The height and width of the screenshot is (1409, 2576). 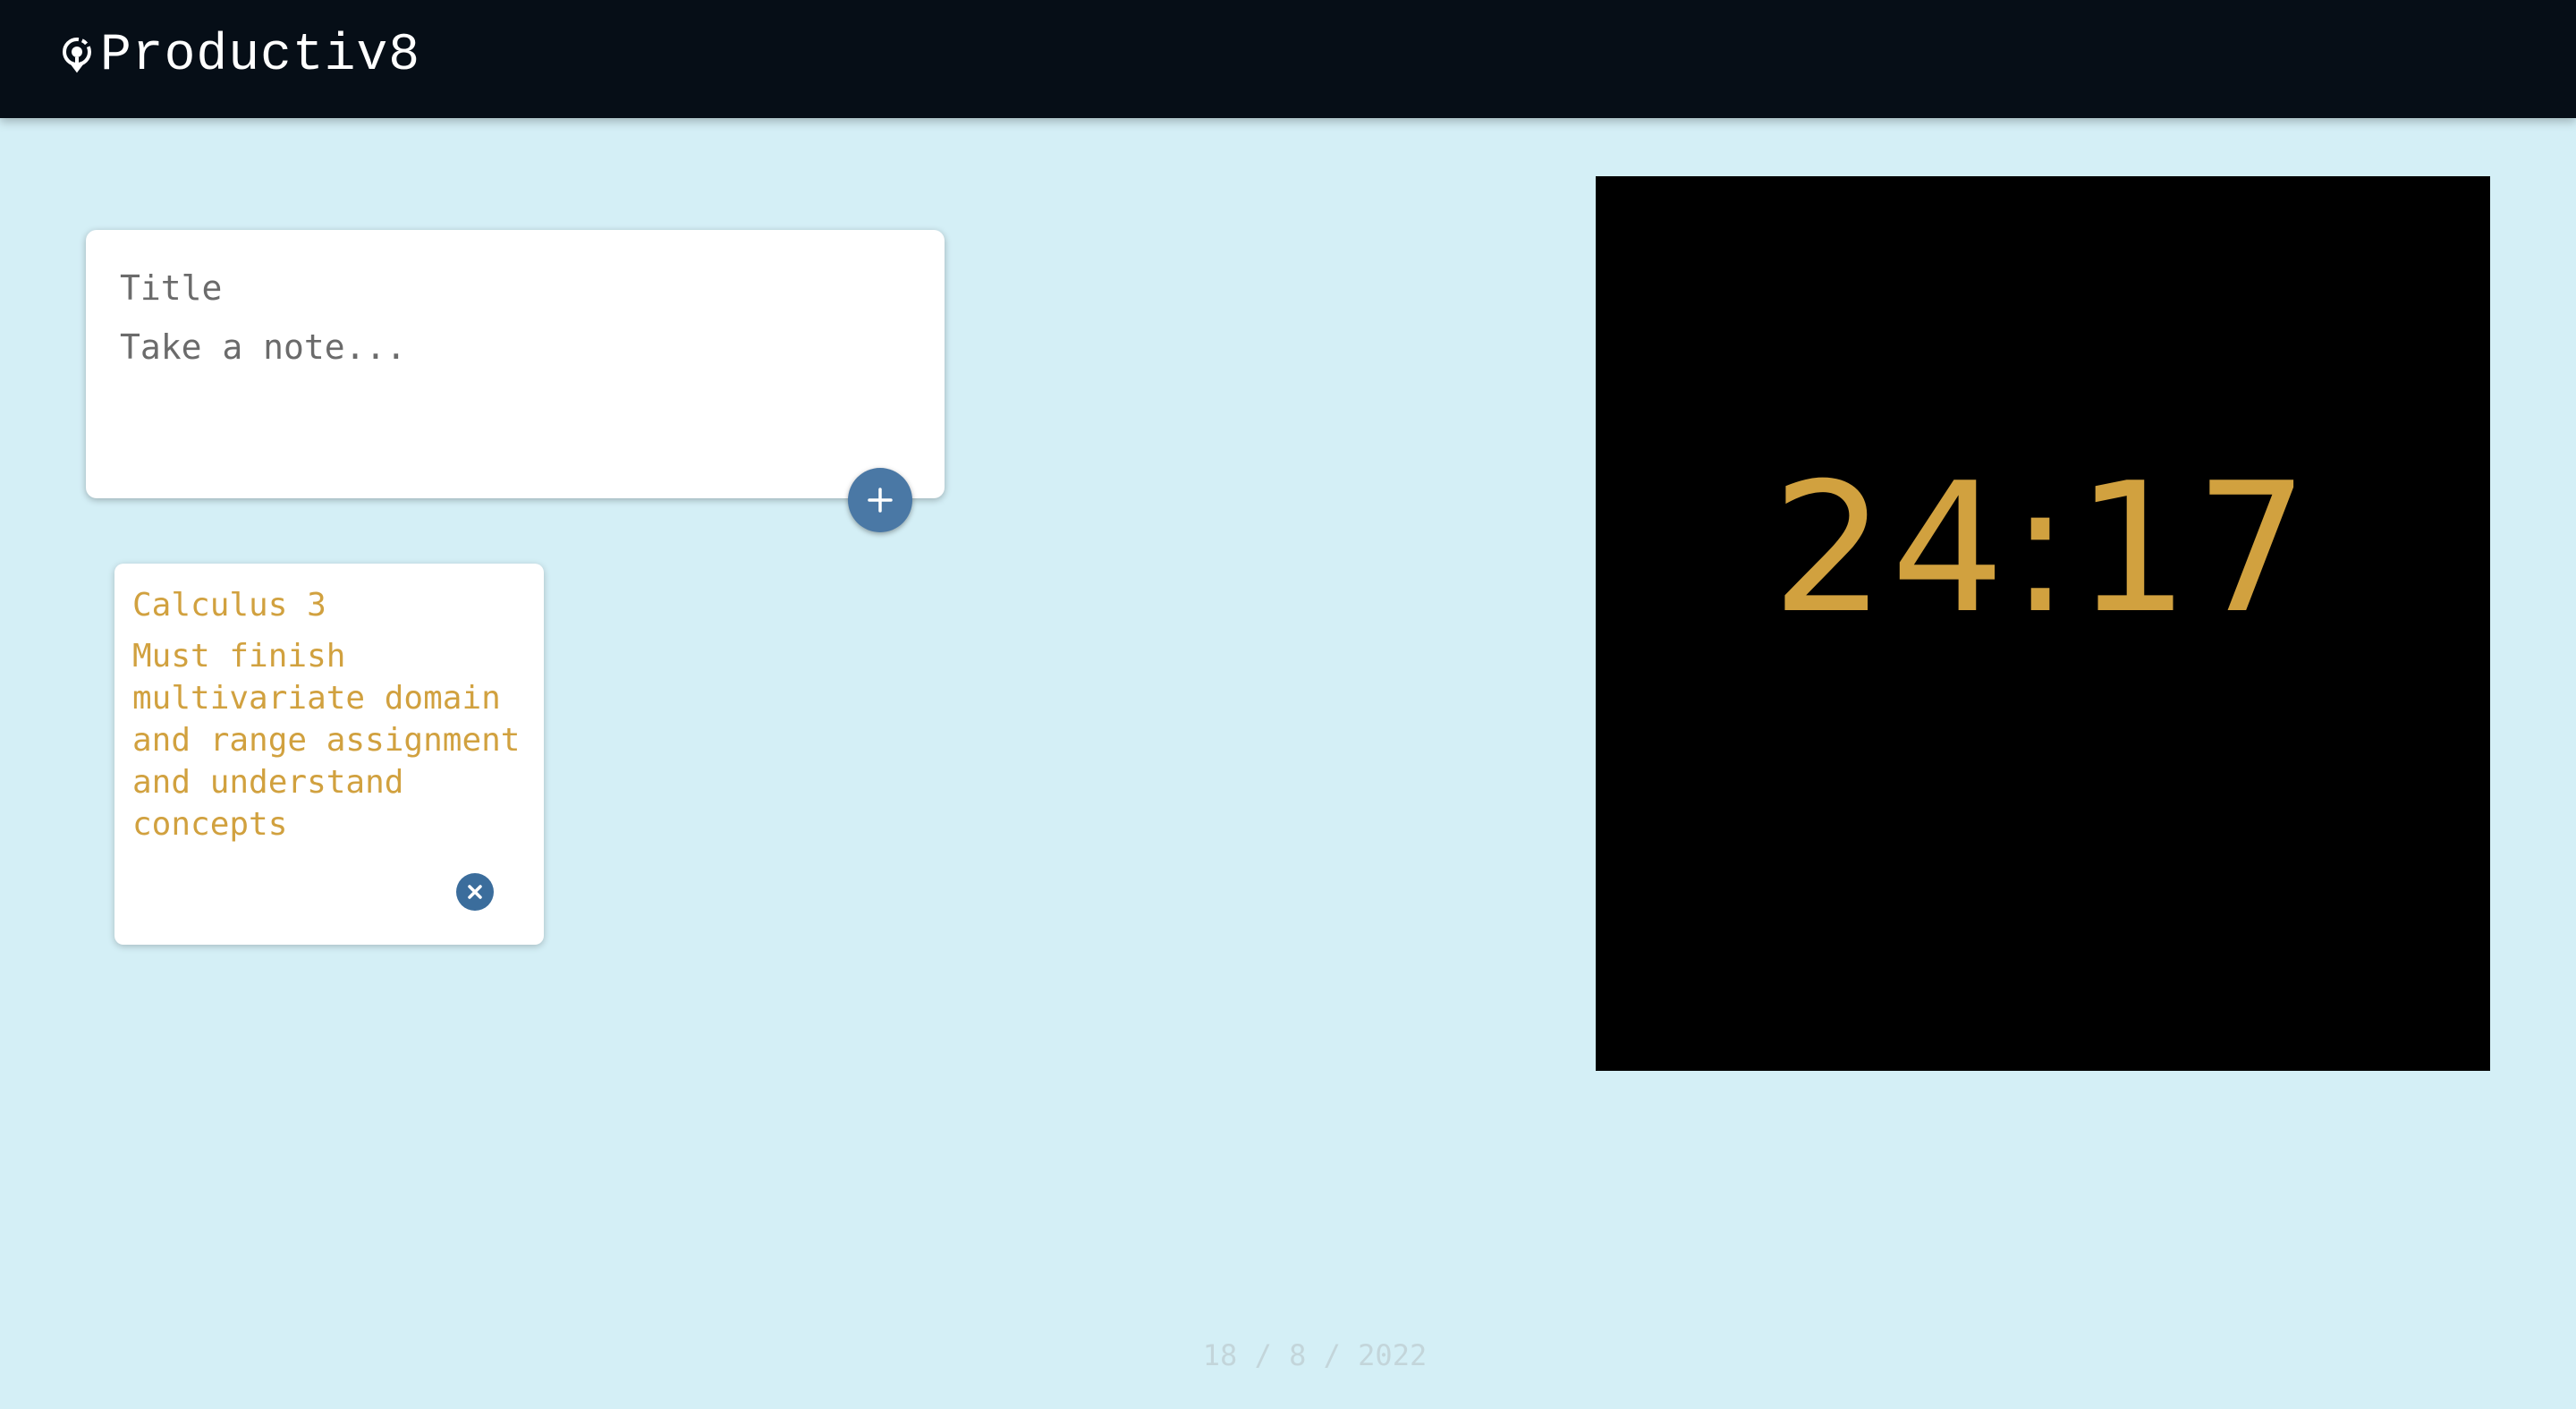 I want to click on timer-minutes: 24, so click(x=1891, y=549).